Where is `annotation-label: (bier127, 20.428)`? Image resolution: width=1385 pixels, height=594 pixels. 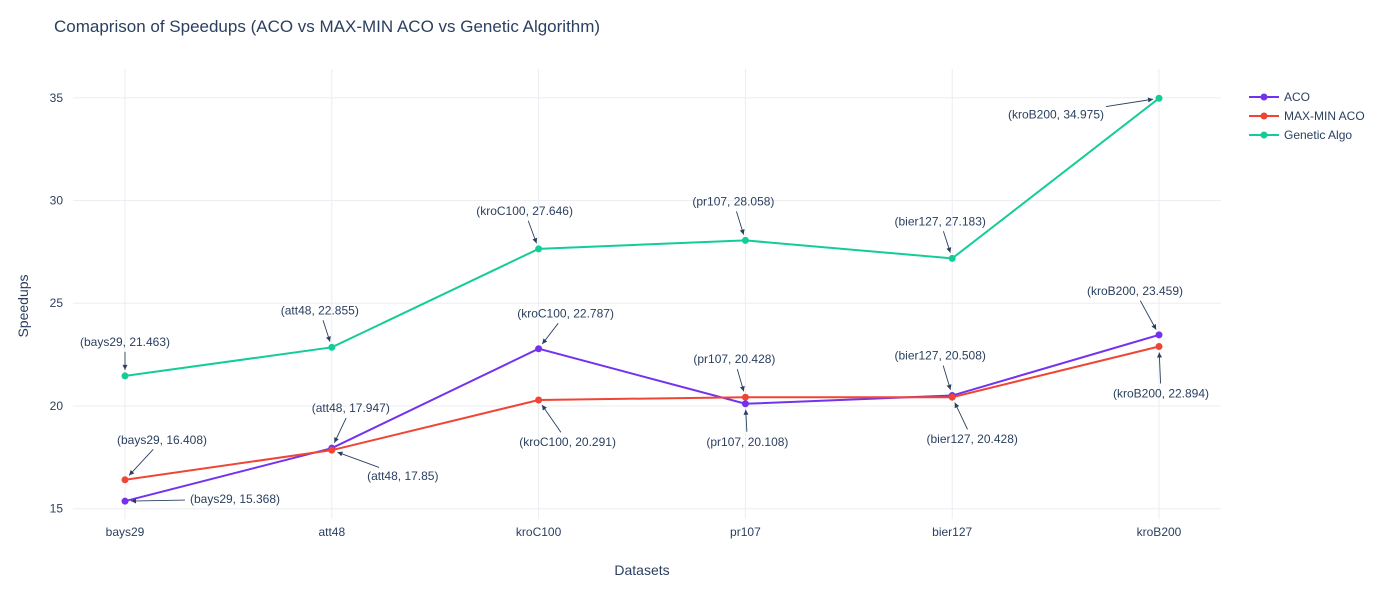
annotation-label: (bier127, 20.428) is located at coordinates (971, 439).